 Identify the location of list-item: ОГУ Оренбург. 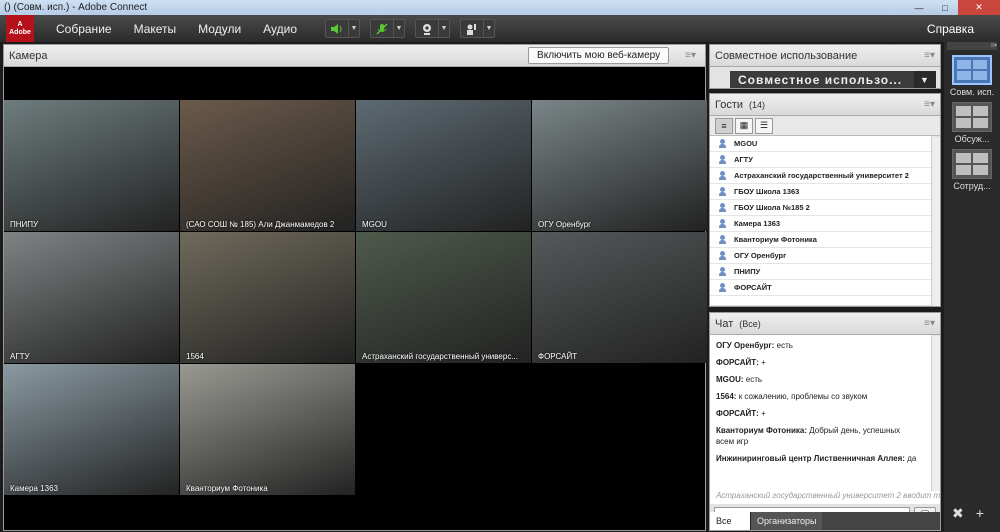
(820, 256).